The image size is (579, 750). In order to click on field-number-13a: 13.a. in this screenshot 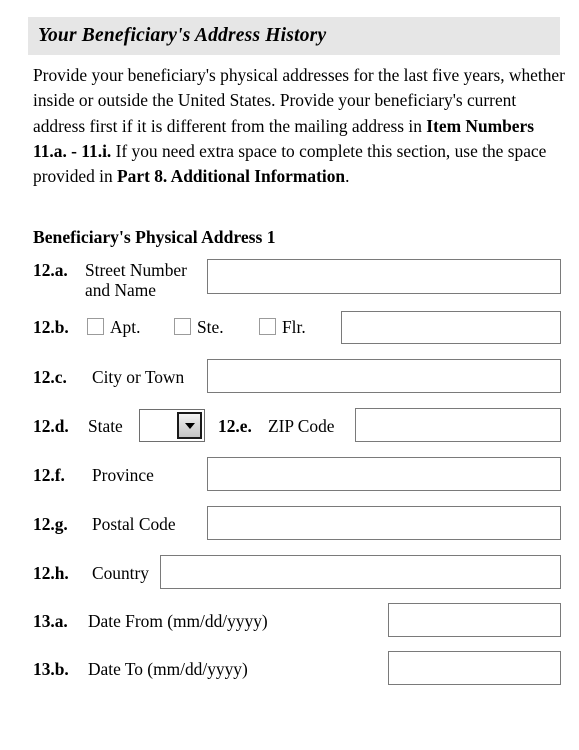, I will do `click(50, 621)`.